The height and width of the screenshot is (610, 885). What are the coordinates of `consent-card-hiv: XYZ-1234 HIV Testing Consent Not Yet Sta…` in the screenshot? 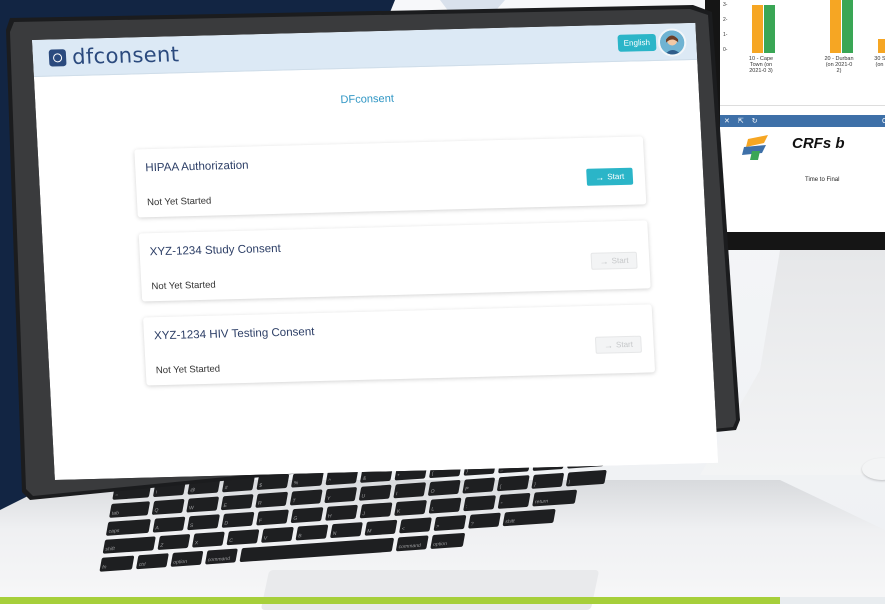 It's located at (399, 344).